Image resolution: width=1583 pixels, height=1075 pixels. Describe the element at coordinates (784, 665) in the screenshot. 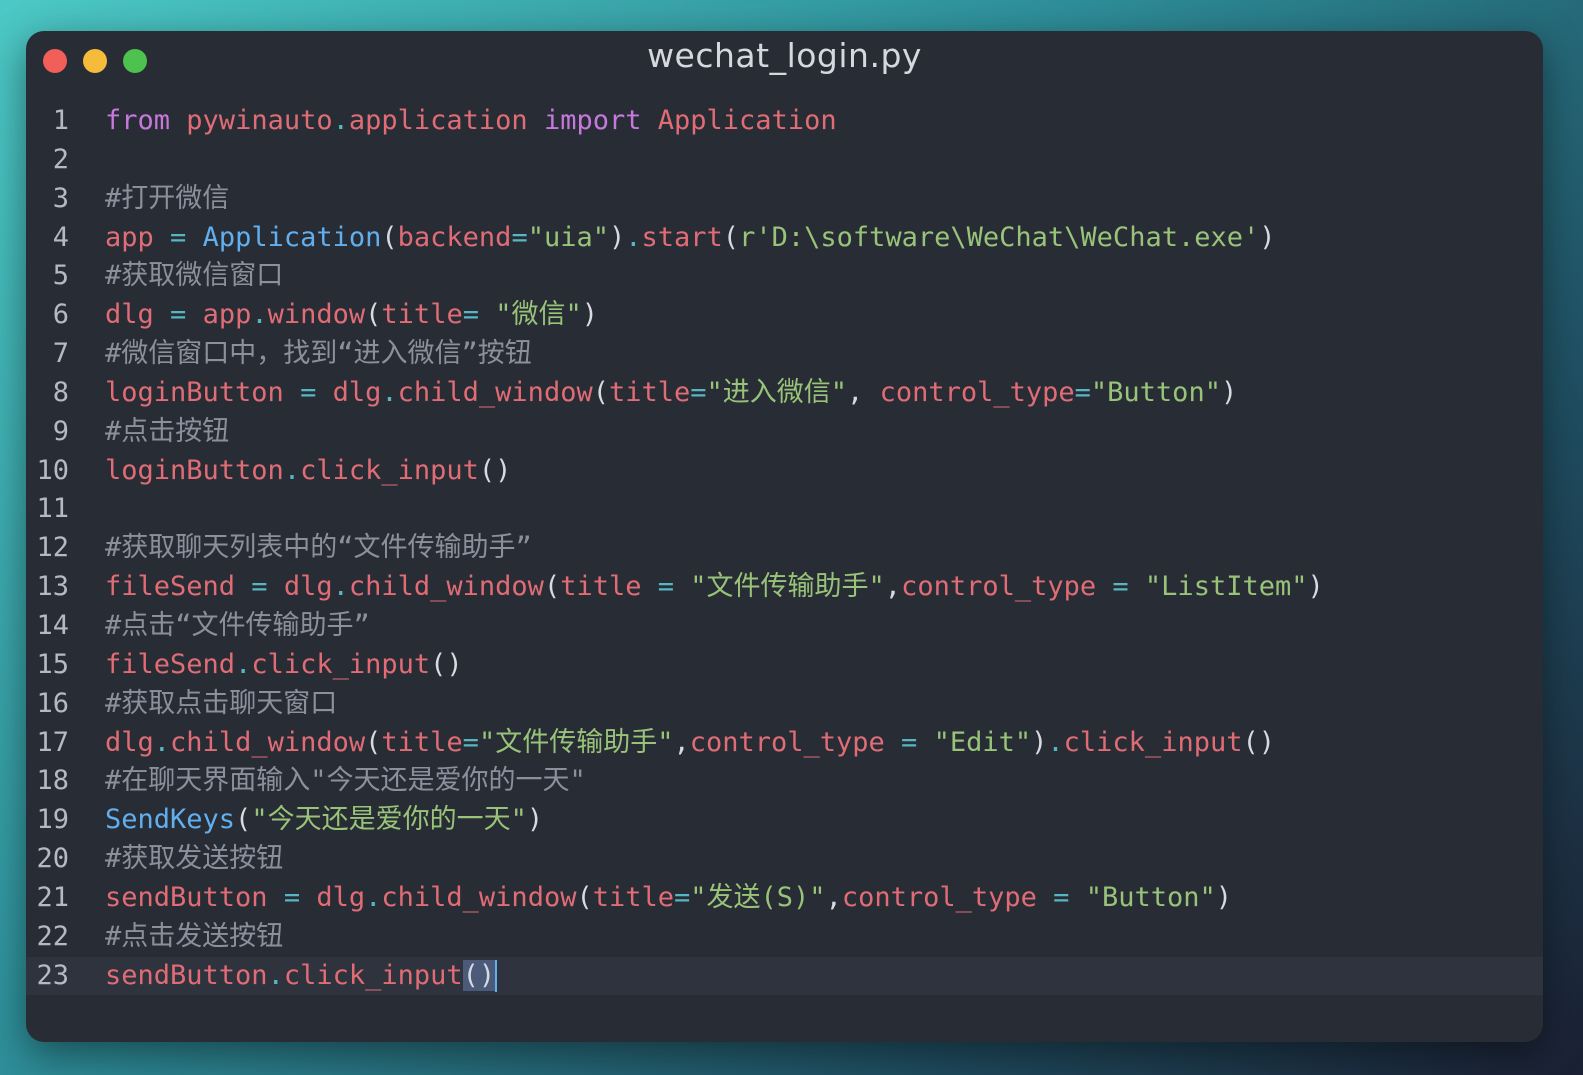

I see `code-line: 15 fileSend.click_input()` at that location.